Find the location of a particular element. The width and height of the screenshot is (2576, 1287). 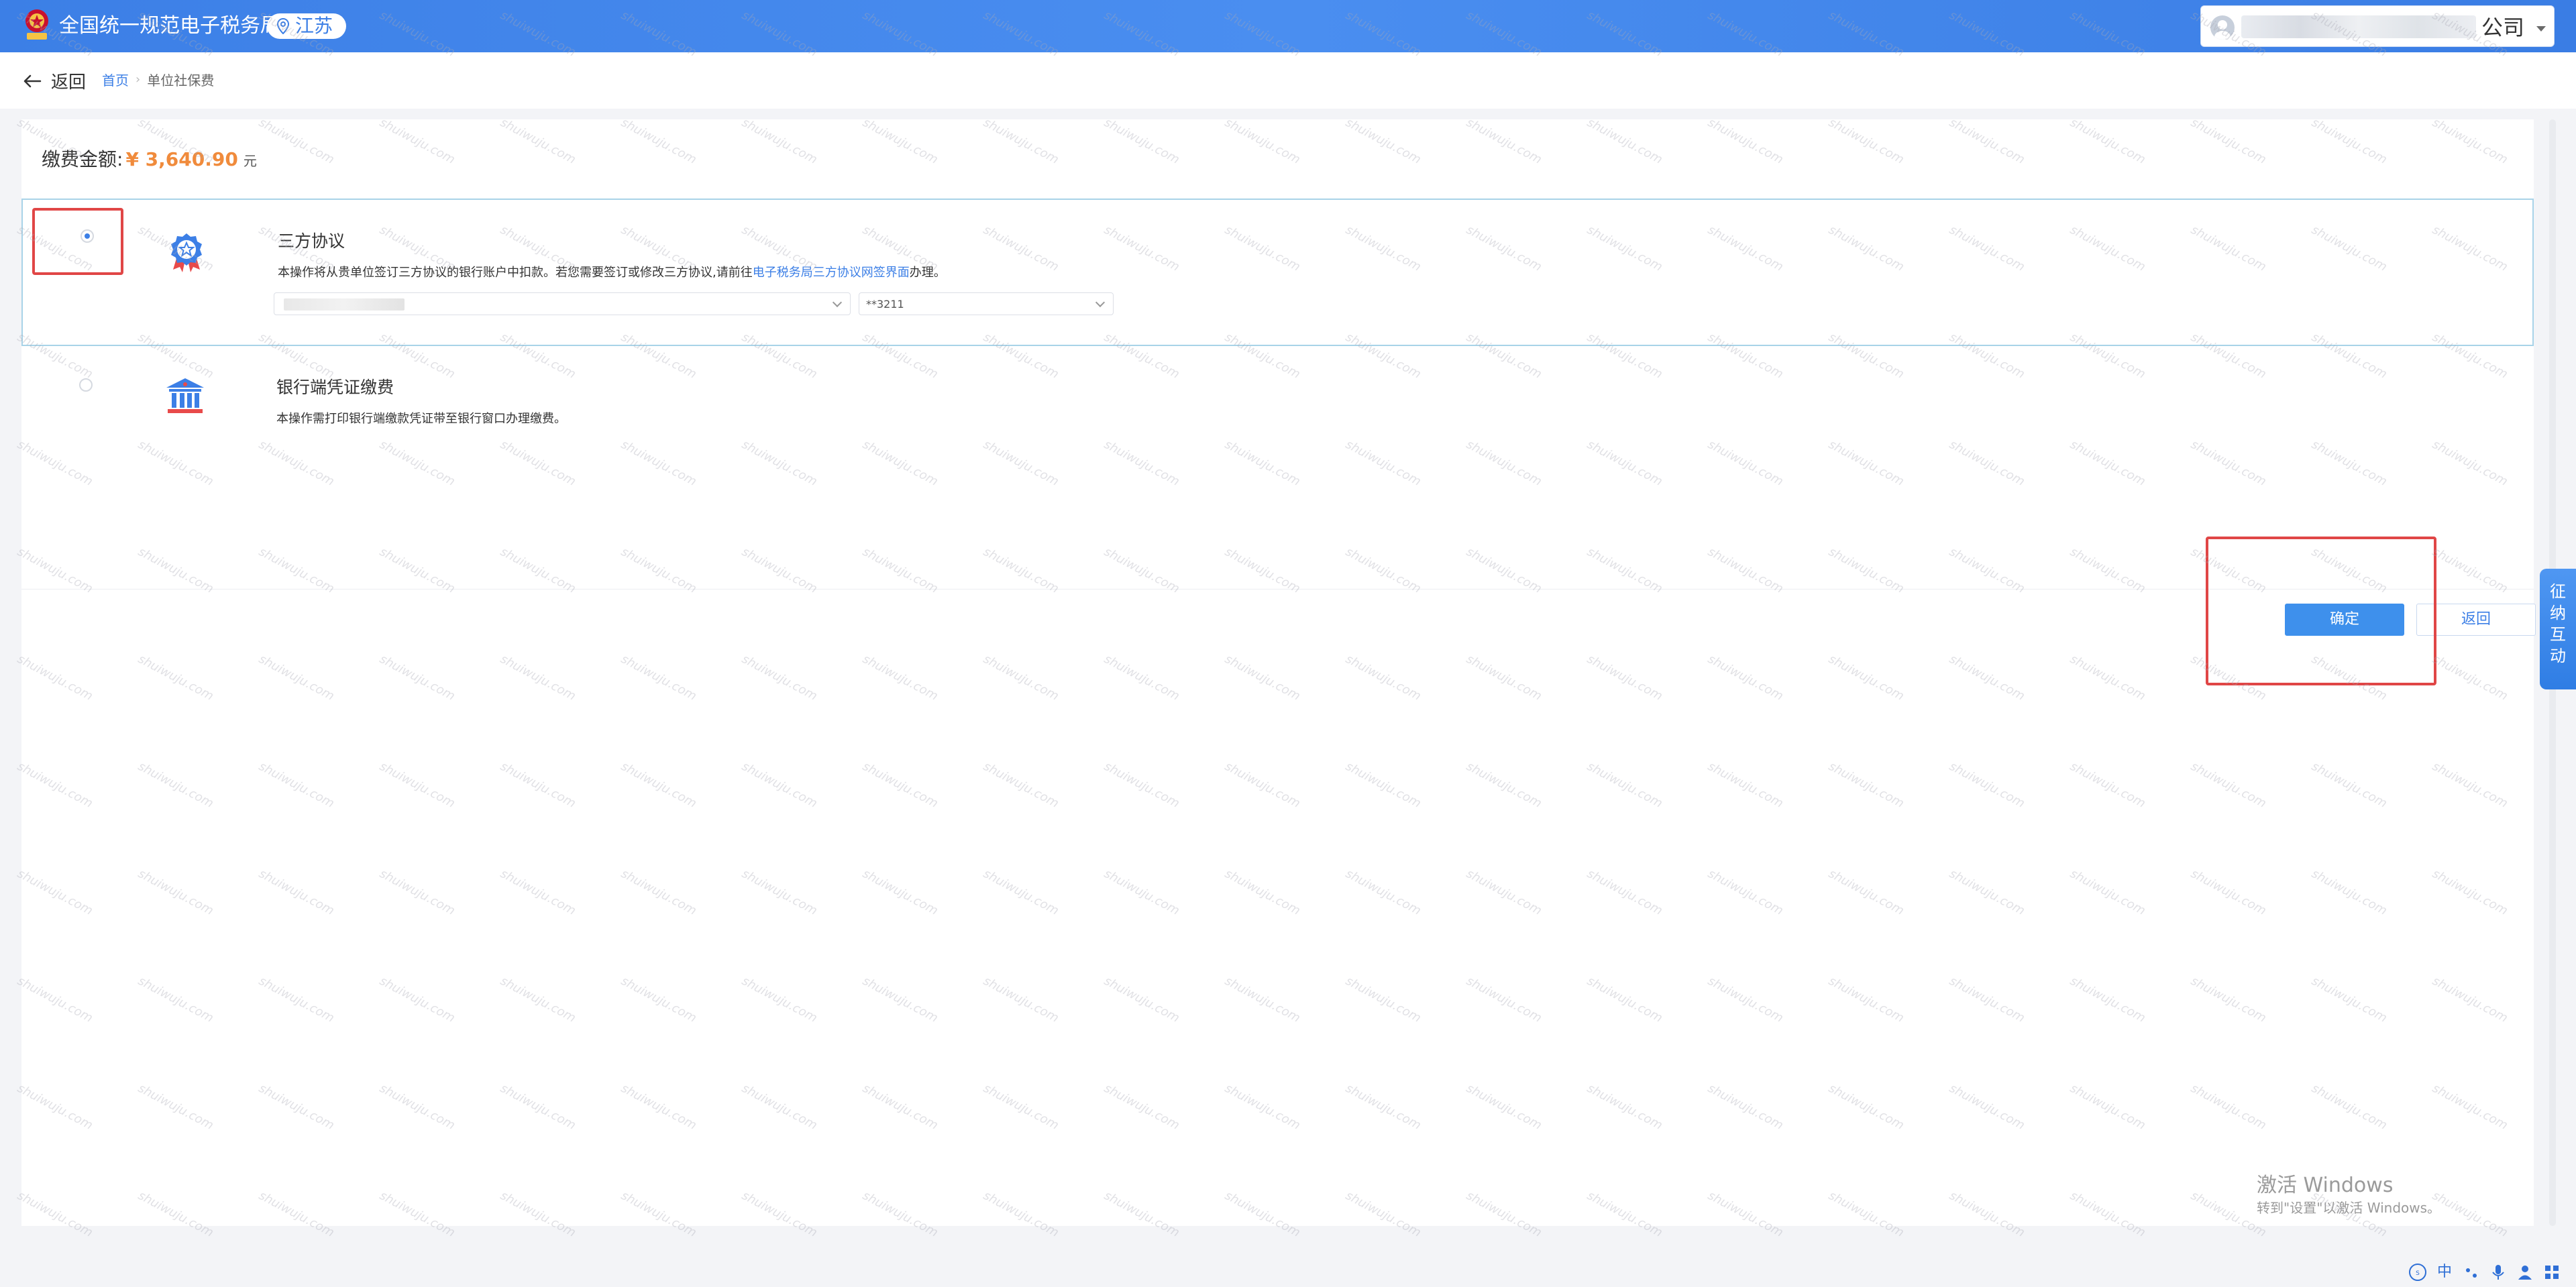

breadcrumb-home: 首页 is located at coordinates (115, 79).